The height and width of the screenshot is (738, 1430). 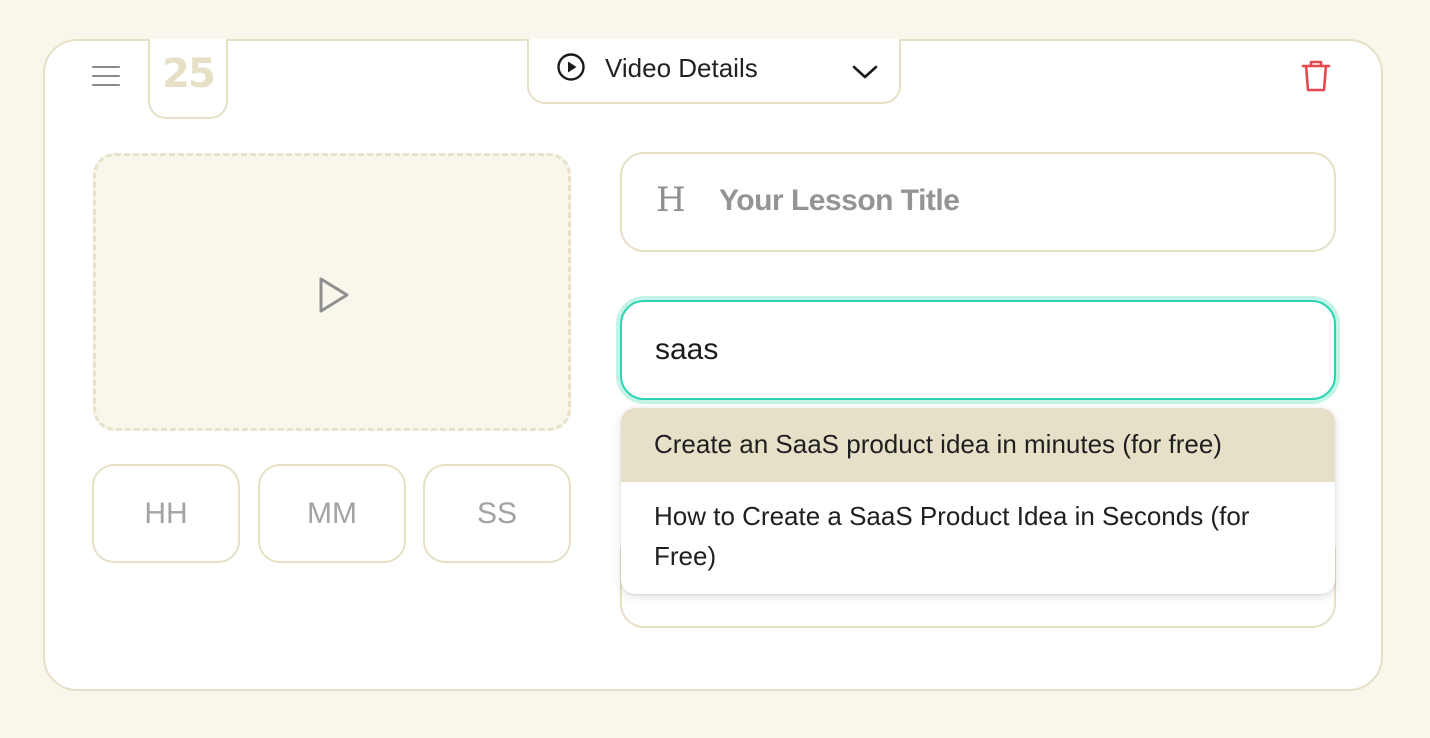 I want to click on play-outline-icon, so click(x=334, y=295).